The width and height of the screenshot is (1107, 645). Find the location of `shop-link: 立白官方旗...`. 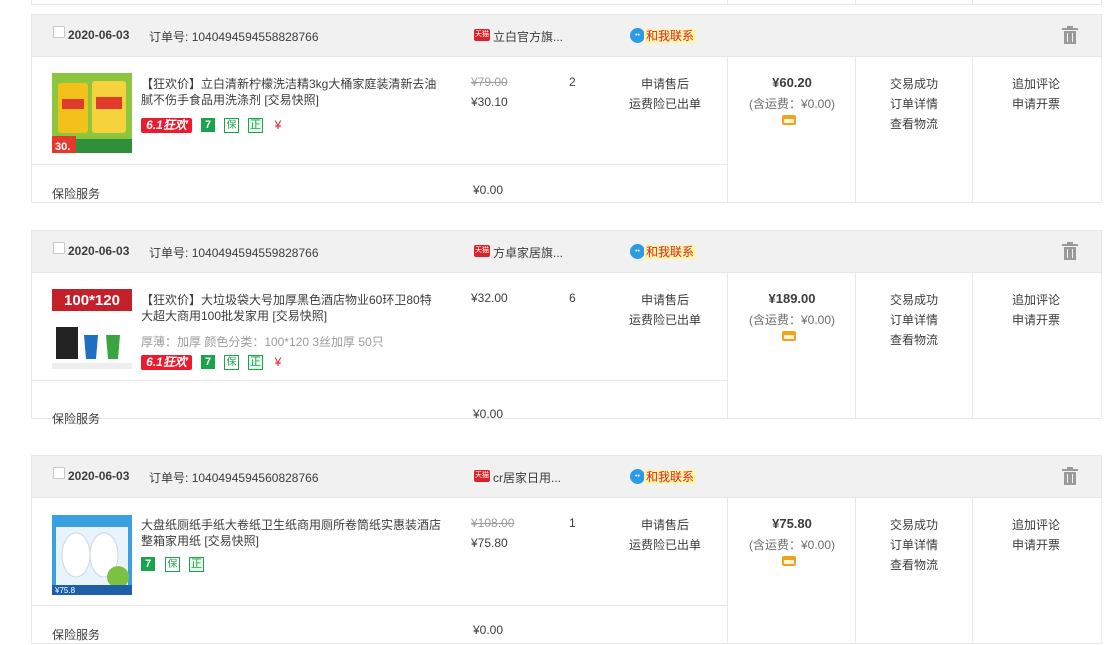

shop-link: 立白官方旗... is located at coordinates (530, 36).